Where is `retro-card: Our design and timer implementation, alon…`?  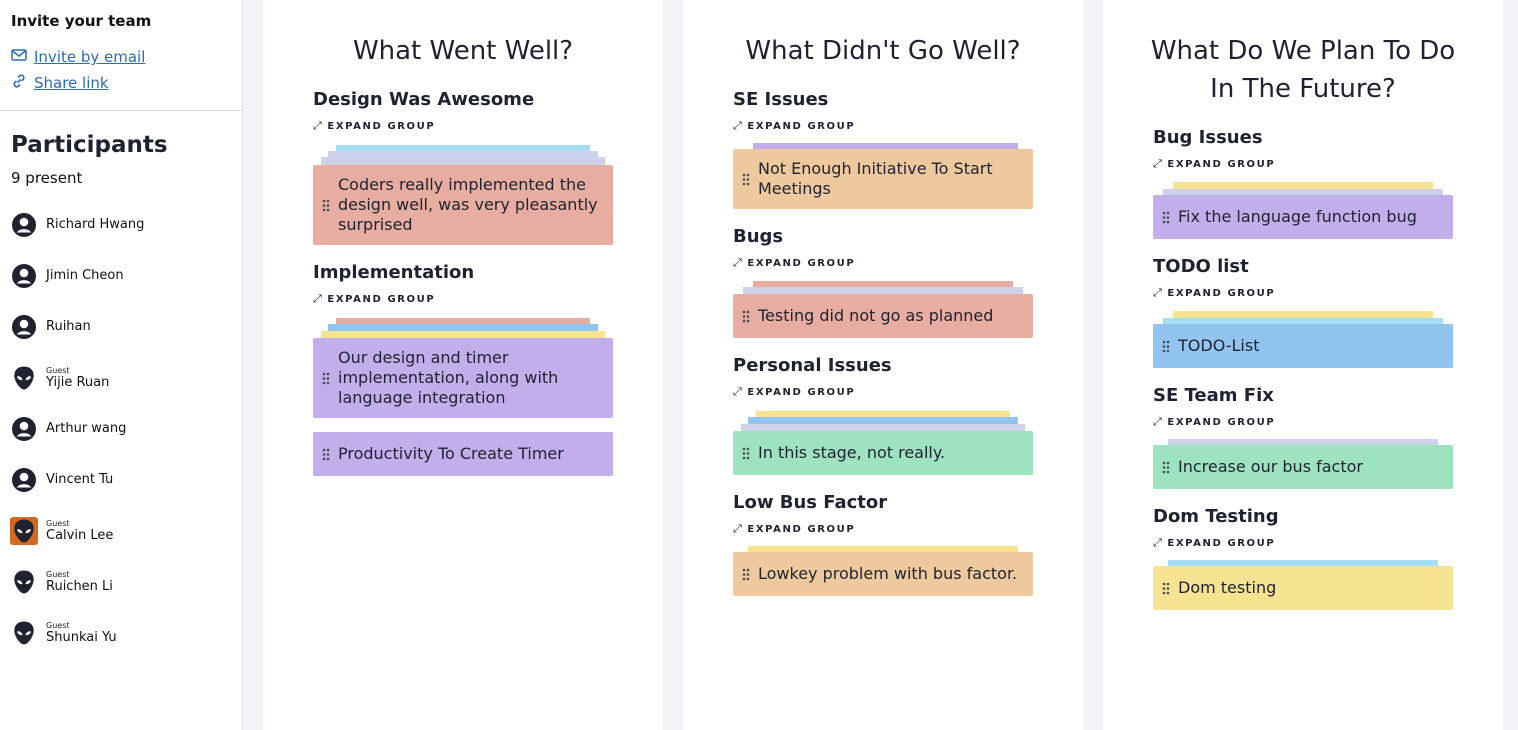
retro-card: Our design and timer implementation, alon… is located at coordinates (463, 378).